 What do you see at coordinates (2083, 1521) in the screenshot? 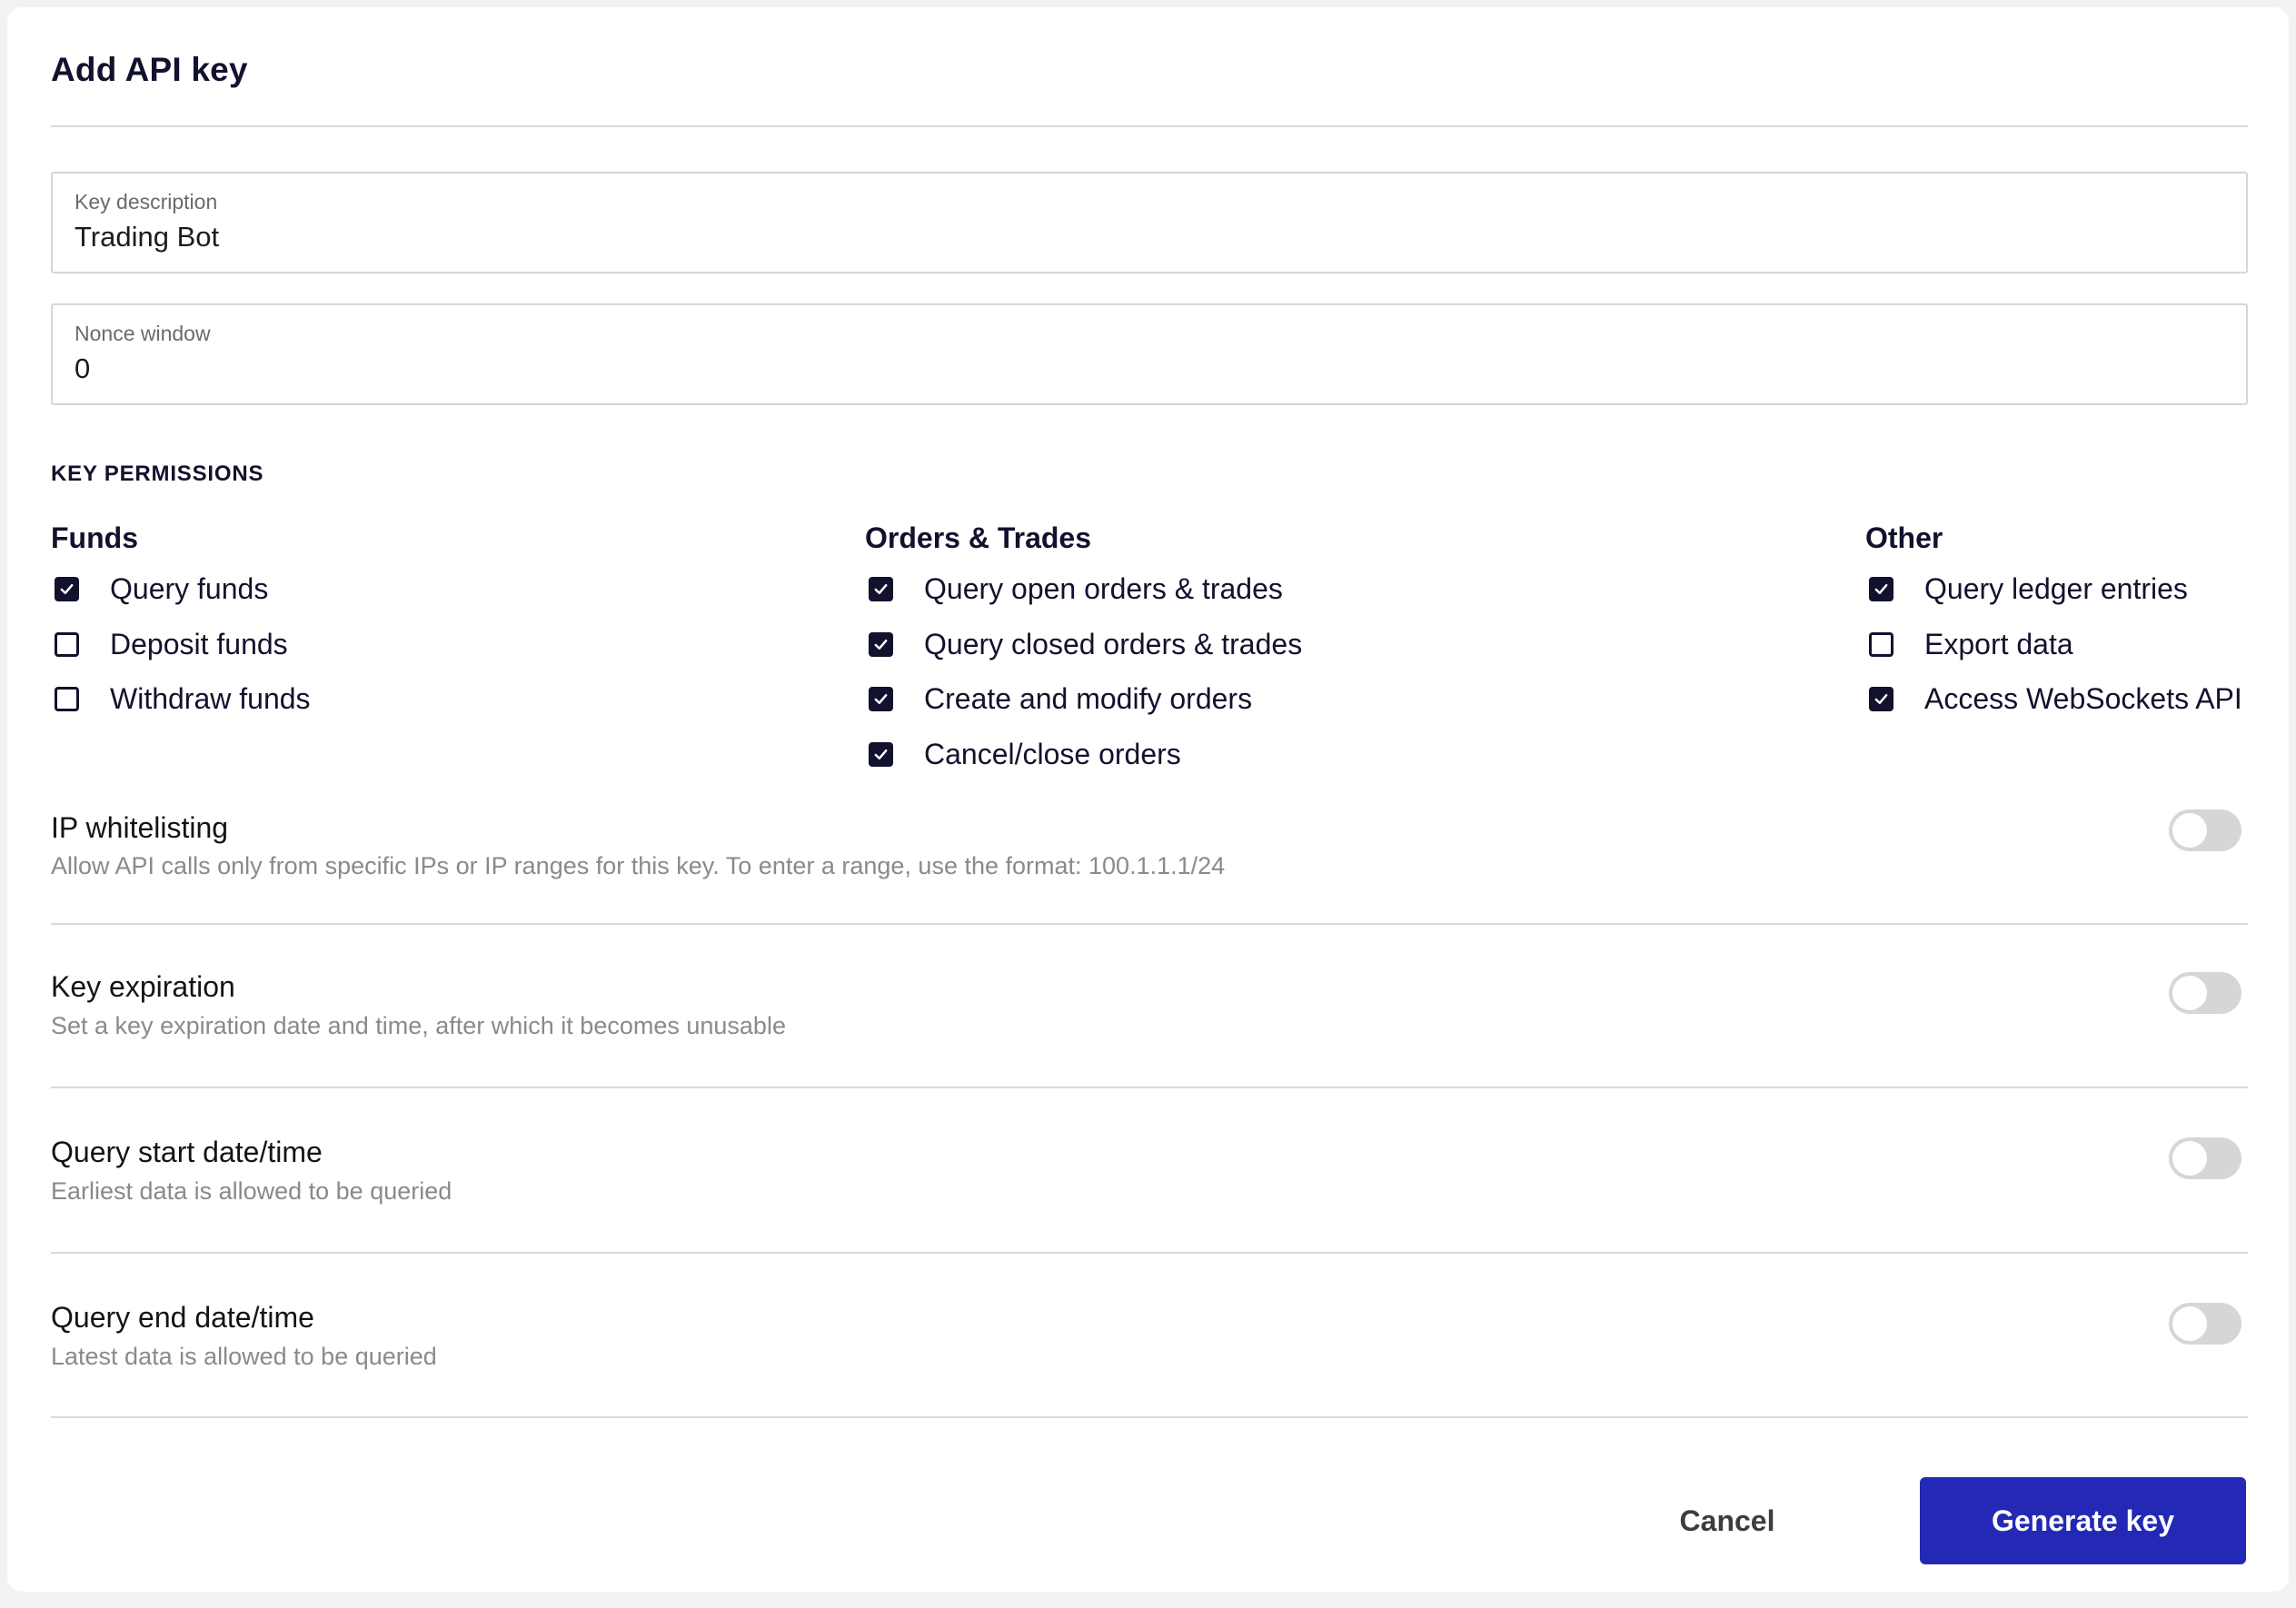
I see `generate-key-button: Generate key` at bounding box center [2083, 1521].